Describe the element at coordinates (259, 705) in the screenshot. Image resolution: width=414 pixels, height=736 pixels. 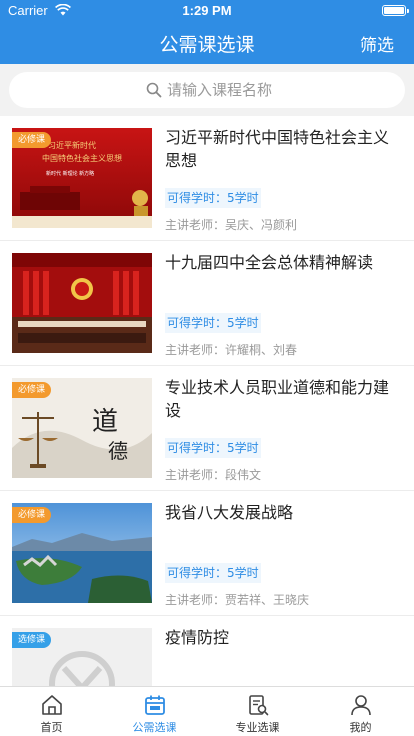
I see `doc-search-icon` at that location.